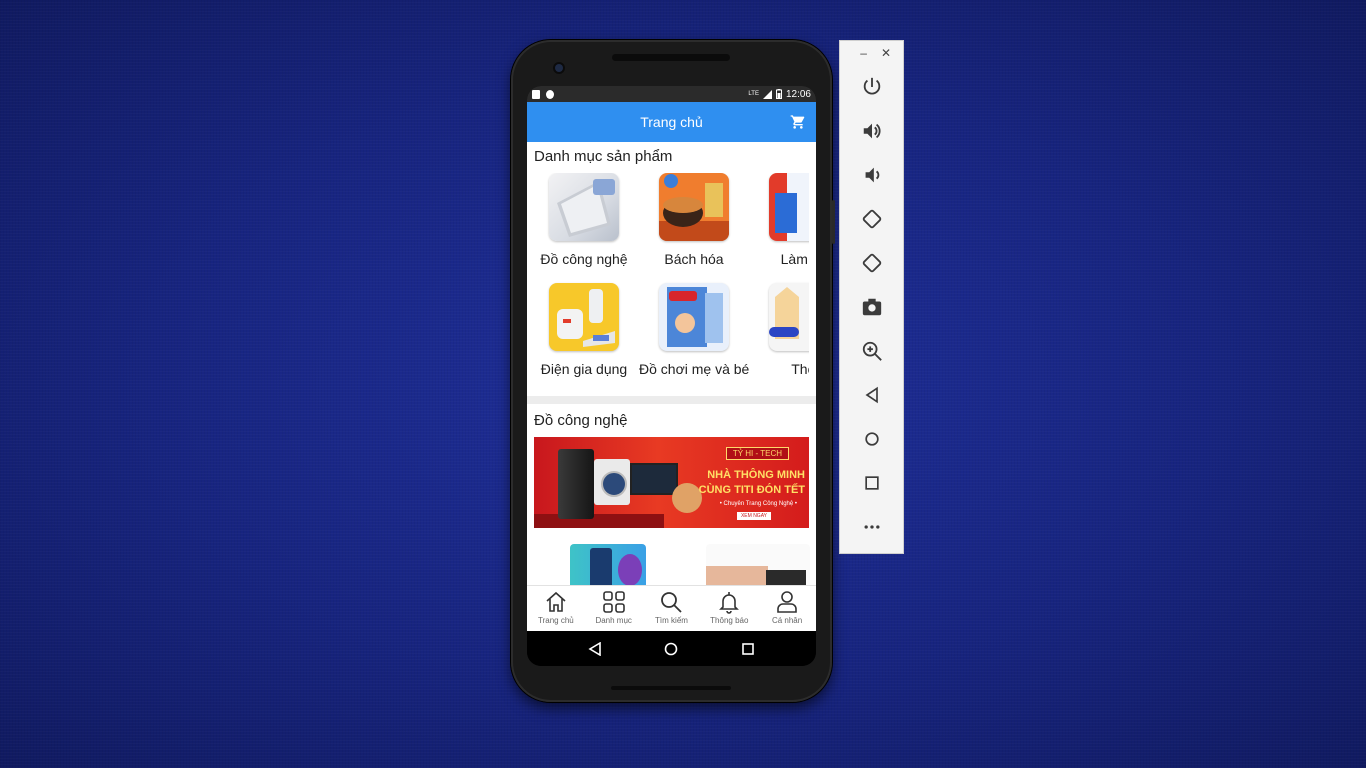 This screenshot has width=1366, height=768. I want to click on rotate-right-button, so click(871, 263).